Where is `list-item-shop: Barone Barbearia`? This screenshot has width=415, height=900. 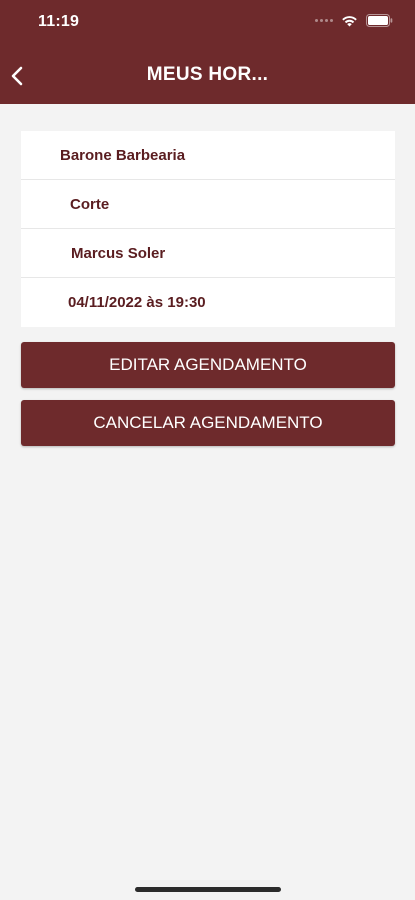
list-item-shop: Barone Barbearia is located at coordinates (208, 155).